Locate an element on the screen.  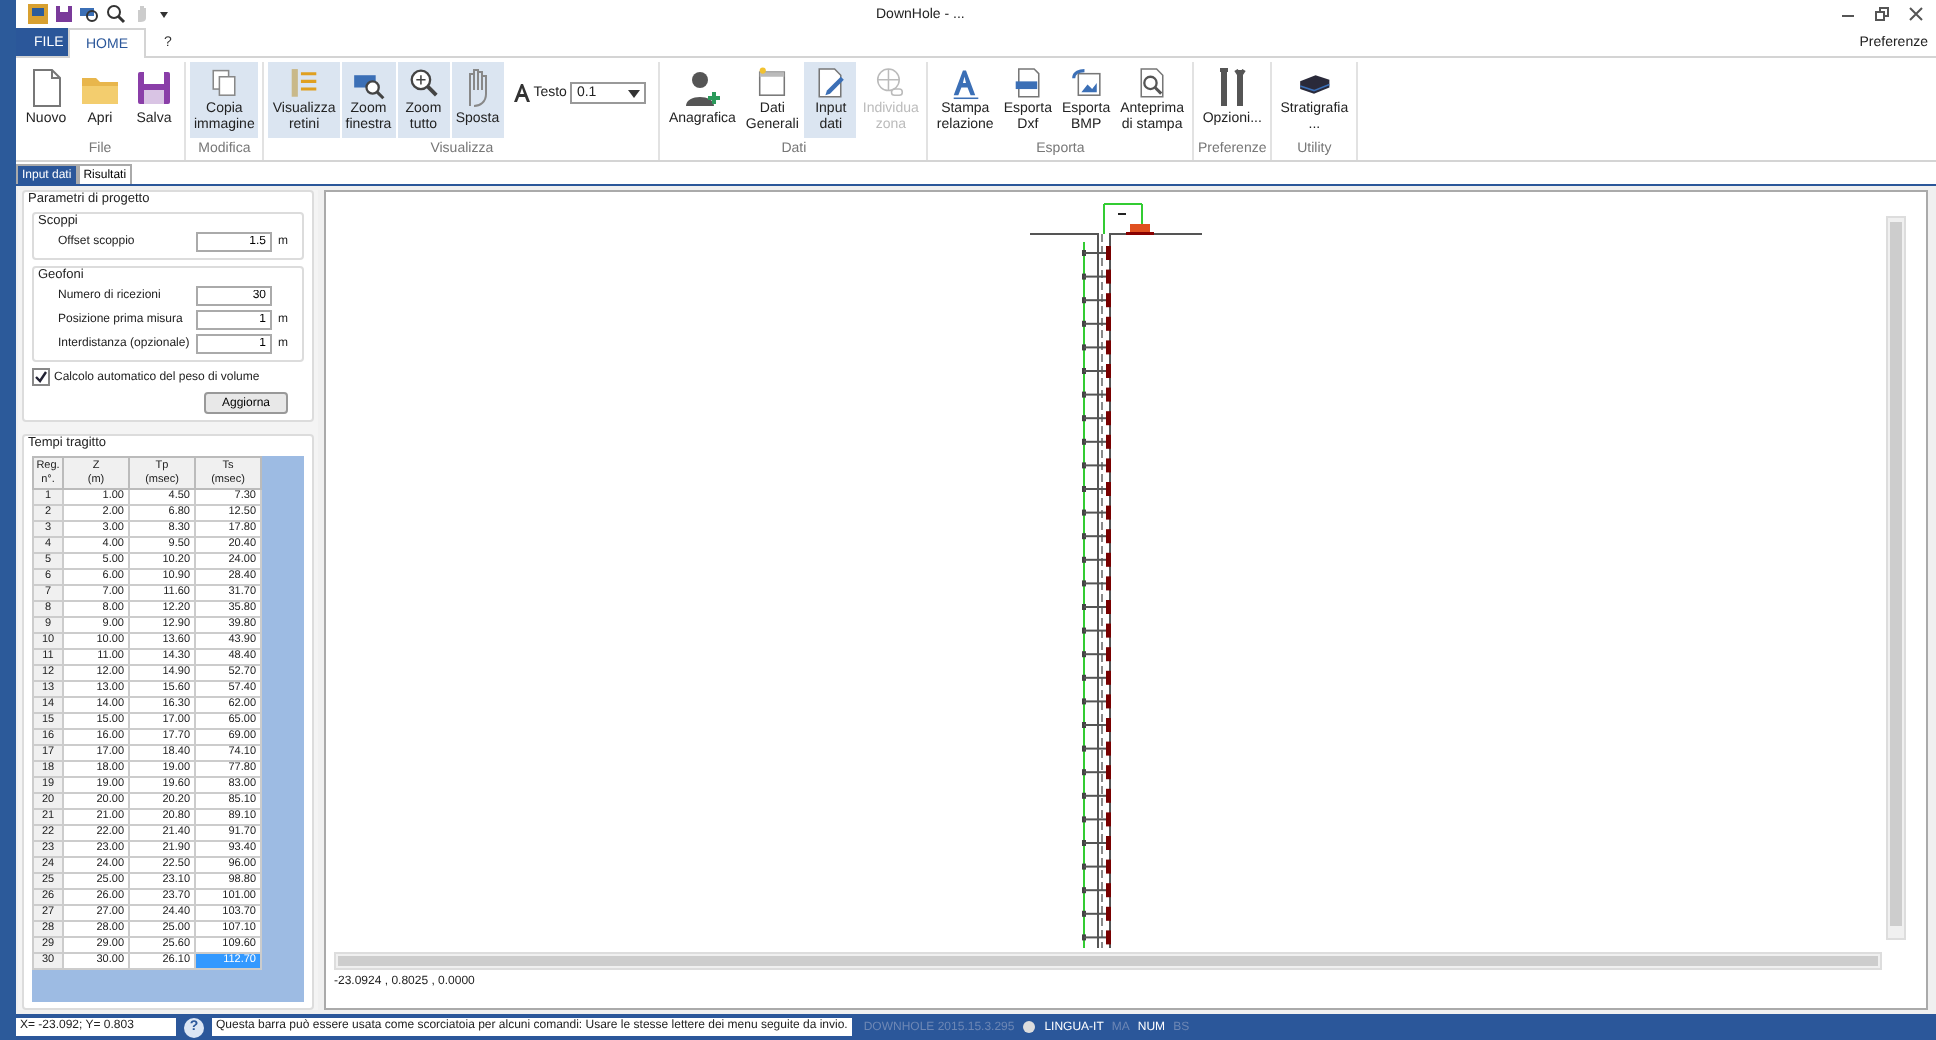
app-logo-icon is located at coordinates (38, 14).